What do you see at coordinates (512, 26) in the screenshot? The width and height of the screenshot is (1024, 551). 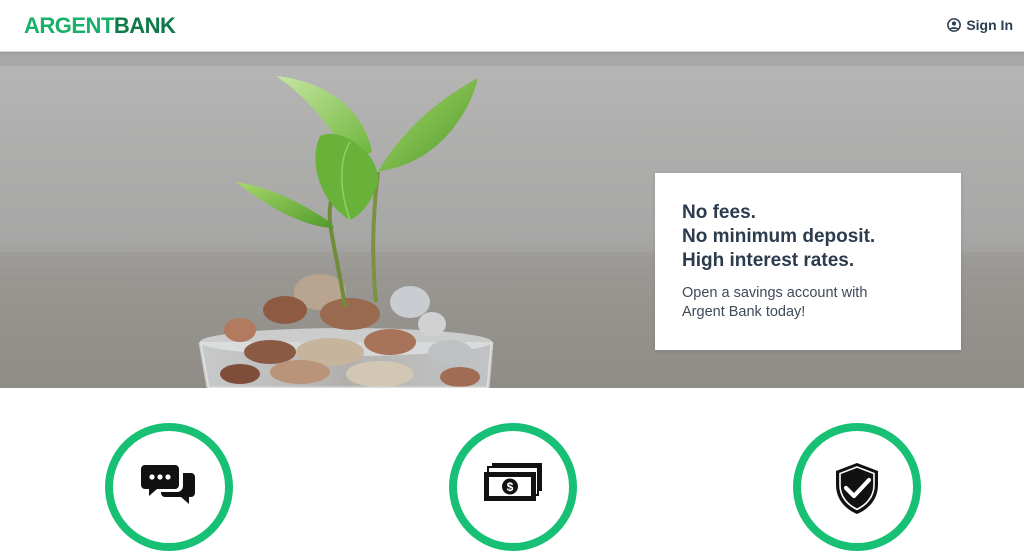 I see `site-header: ARGENTBANK Sign In` at bounding box center [512, 26].